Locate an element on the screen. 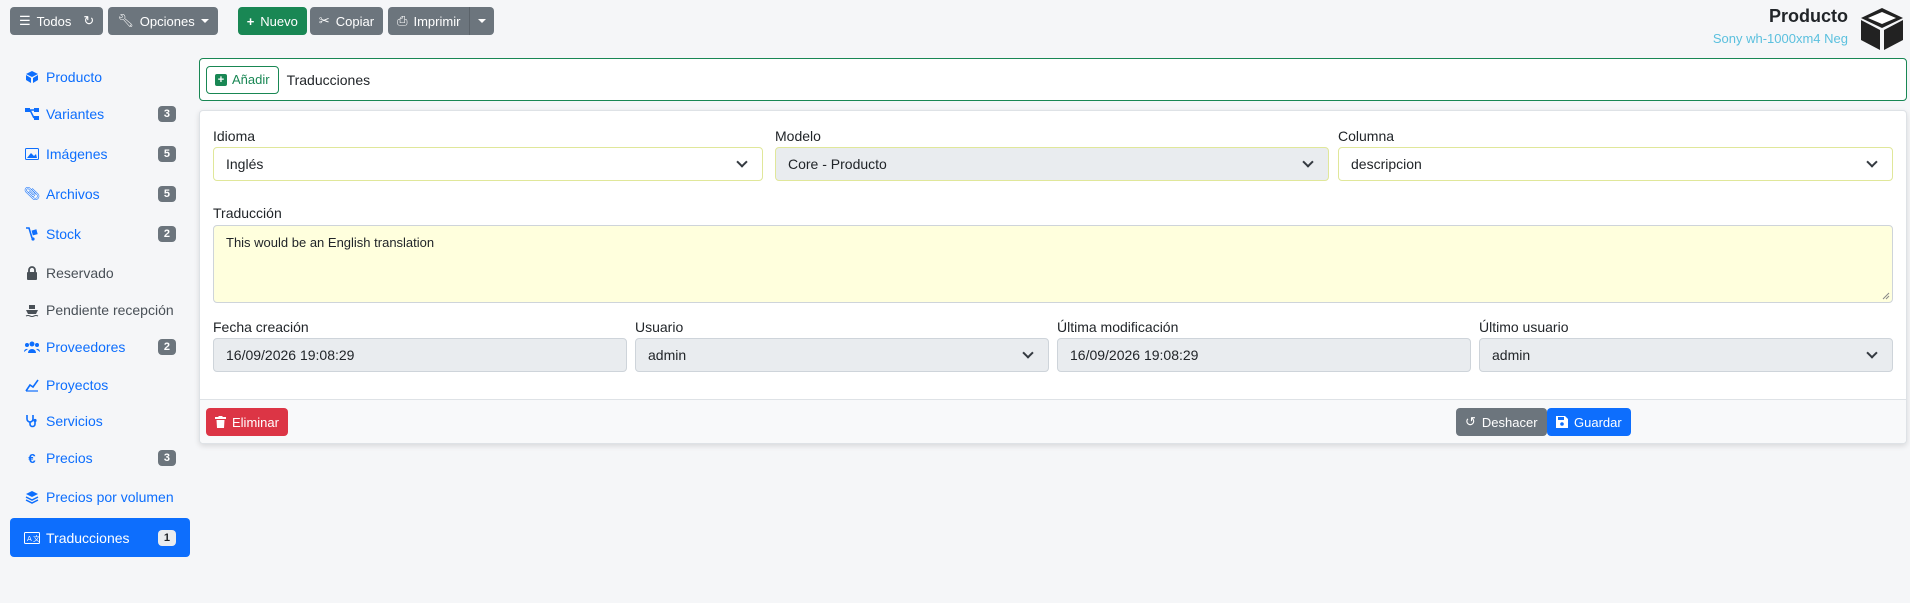 The image size is (1910, 603). imprimir-button: ⎙ Imprimir is located at coordinates (429, 21).